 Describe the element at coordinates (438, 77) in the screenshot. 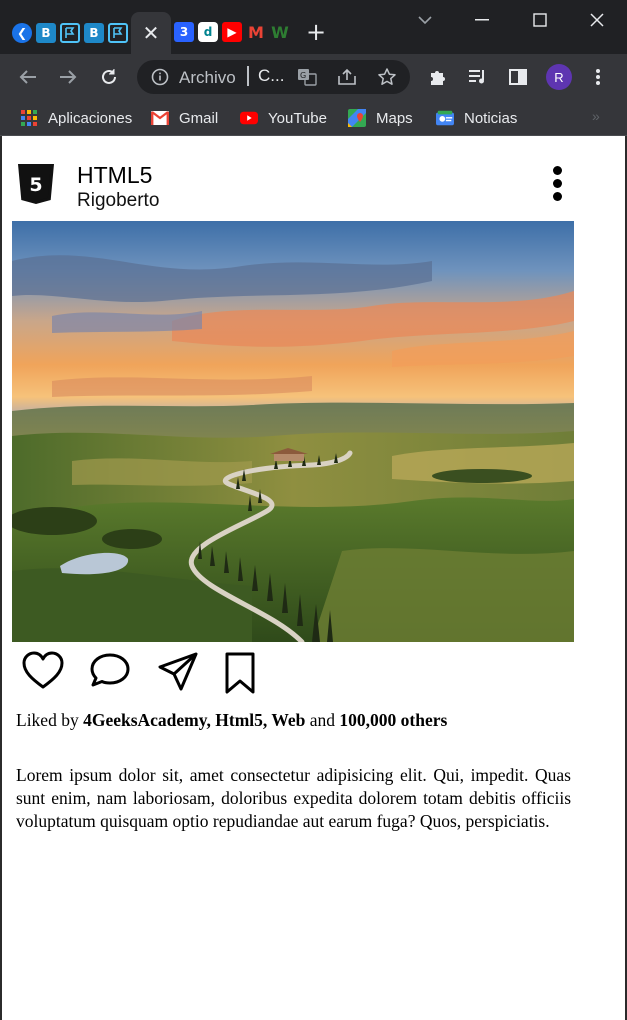

I see `extensions-puzzle-icon` at that location.